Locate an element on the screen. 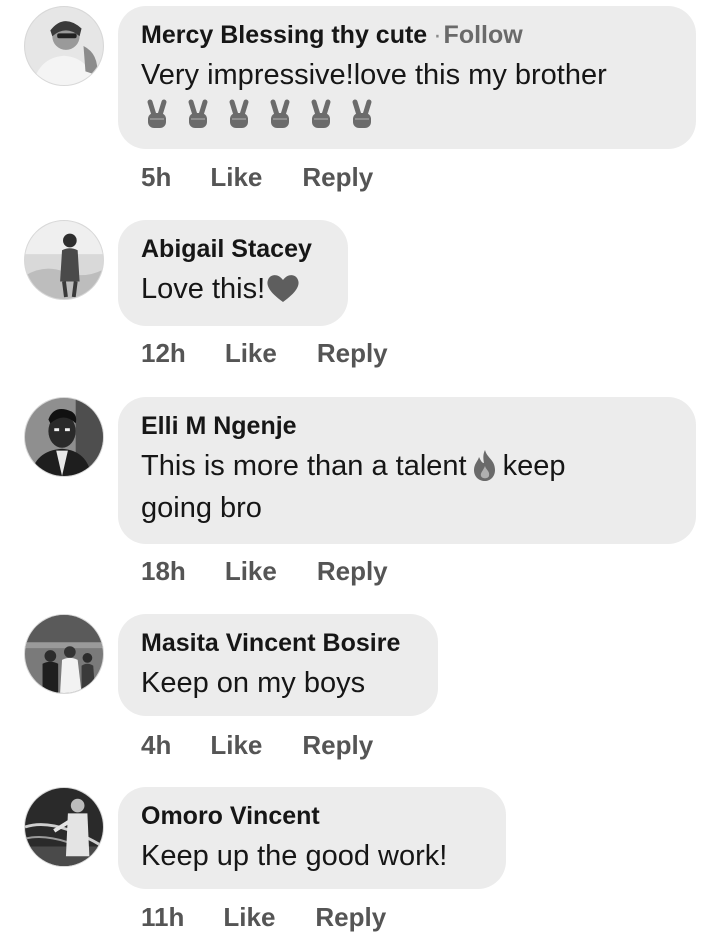 The height and width of the screenshot is (941, 720). comment-text-part: keep is located at coordinates (534, 466).